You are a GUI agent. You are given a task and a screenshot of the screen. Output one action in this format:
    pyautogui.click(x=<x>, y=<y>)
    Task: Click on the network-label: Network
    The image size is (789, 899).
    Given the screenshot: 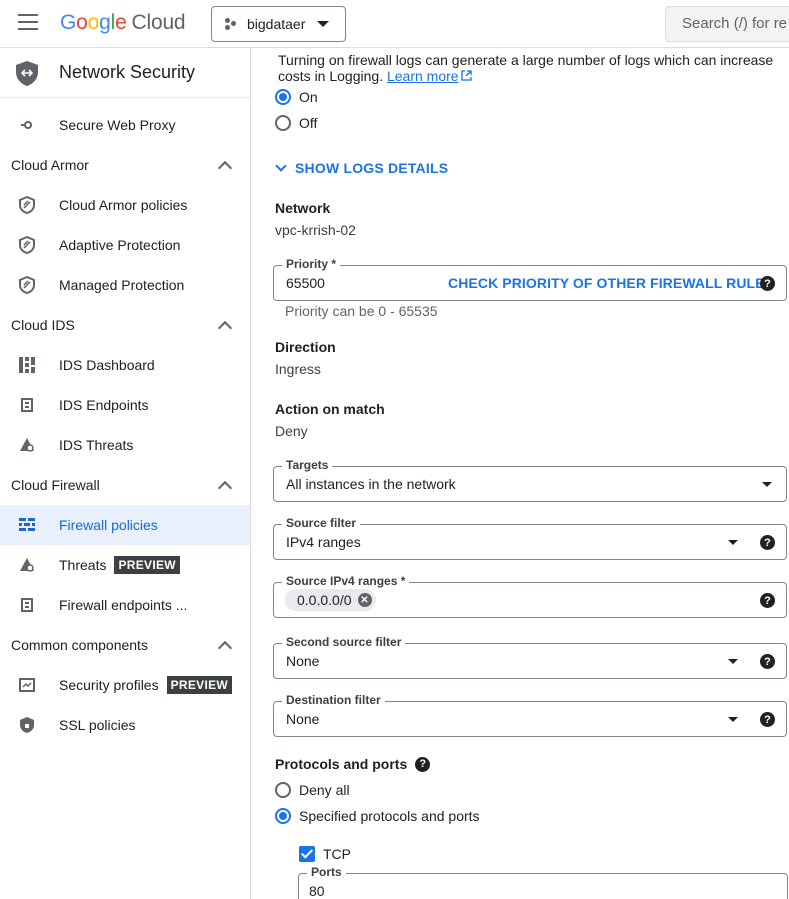 What is the action you would take?
    pyautogui.click(x=303, y=208)
    